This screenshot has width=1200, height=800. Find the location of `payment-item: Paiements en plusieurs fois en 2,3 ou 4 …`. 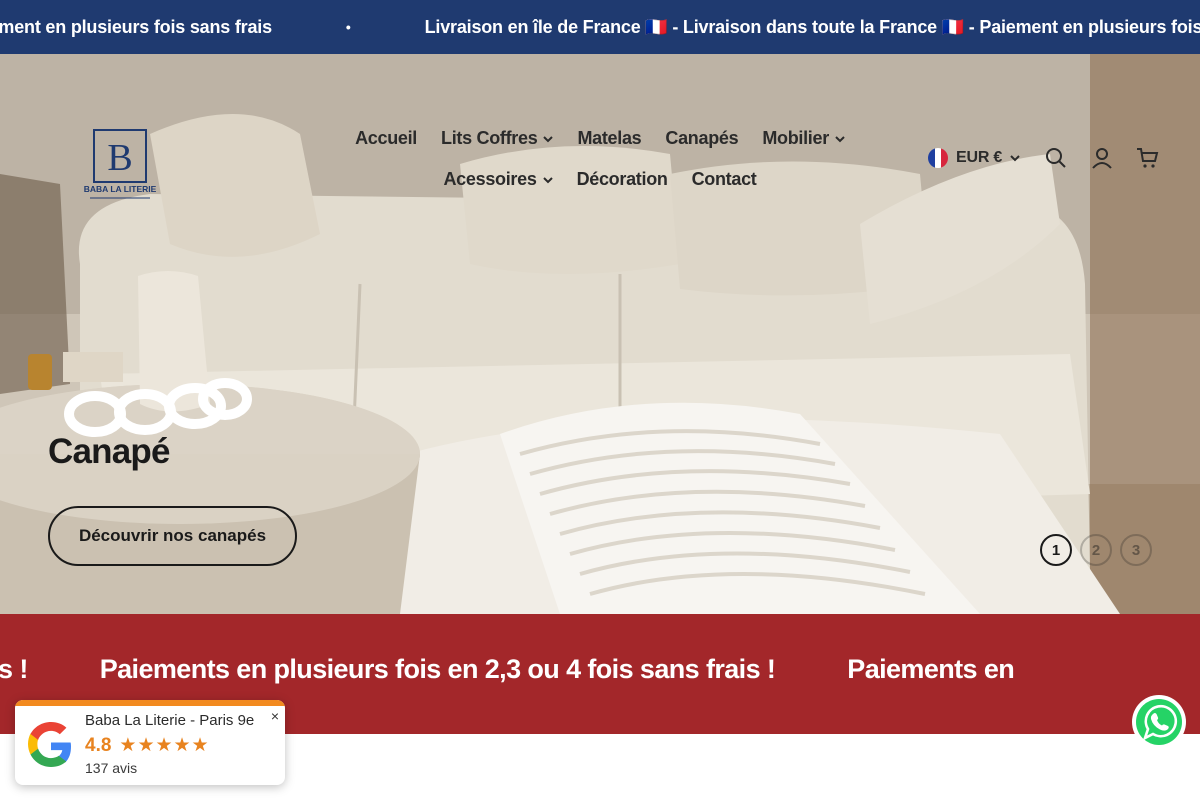

payment-item: Paiements en plusieurs fois en 2,3 ou 4 … is located at coordinates (437, 669).